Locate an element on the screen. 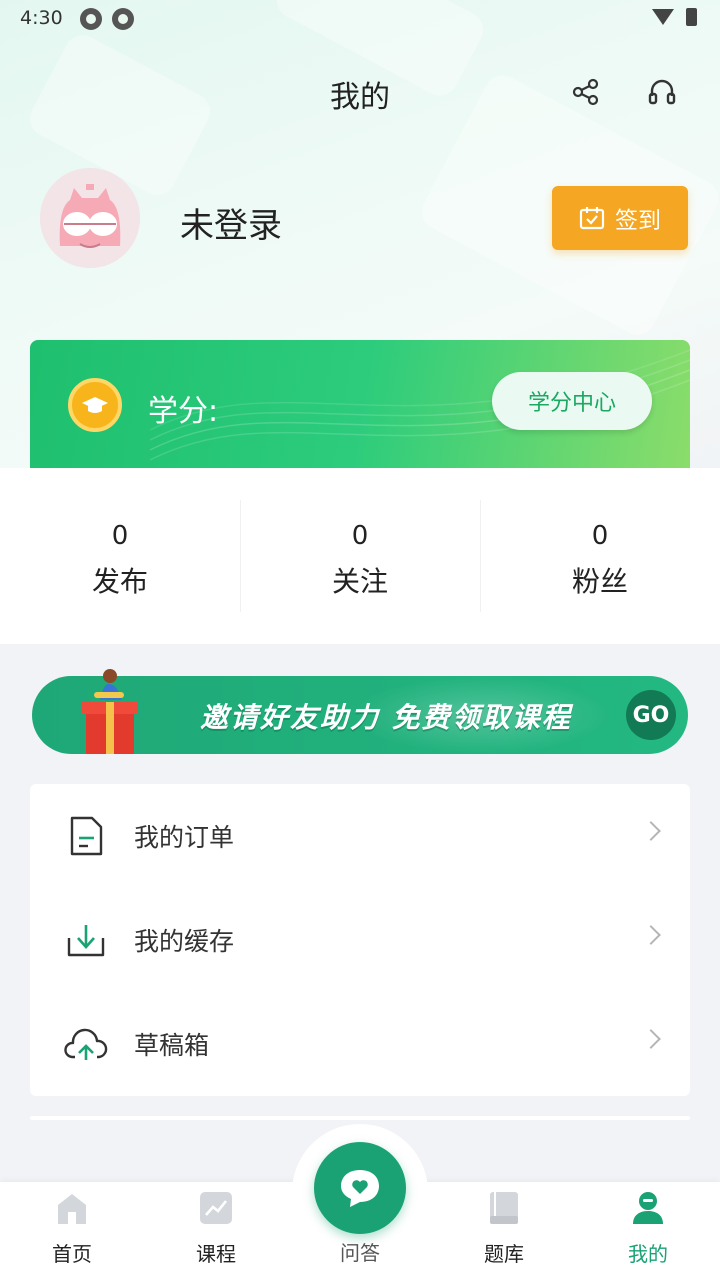 The image size is (720, 1280). menu-item-orders: 我的订单 is located at coordinates (360, 836).